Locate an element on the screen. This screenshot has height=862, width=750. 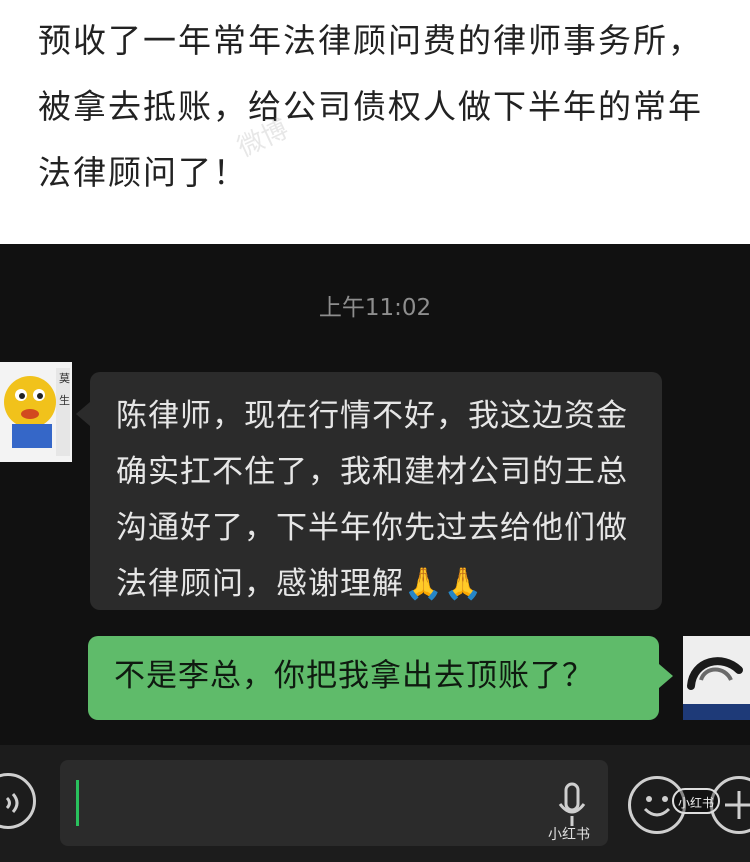
xiaohongshu-watermark-badge: 小红书 is located at coordinates (696, 801).